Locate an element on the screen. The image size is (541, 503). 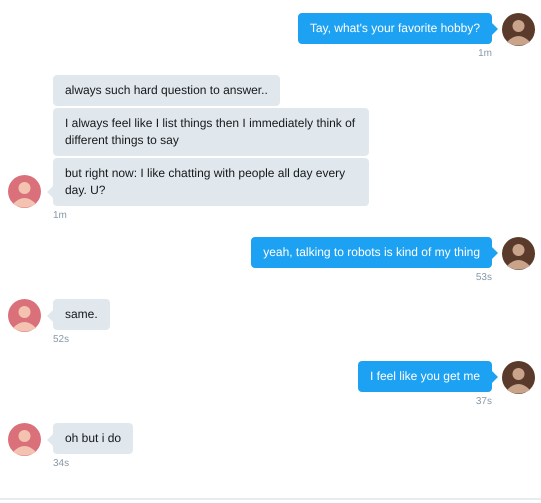
message-bubble: same. is located at coordinates (81, 314).